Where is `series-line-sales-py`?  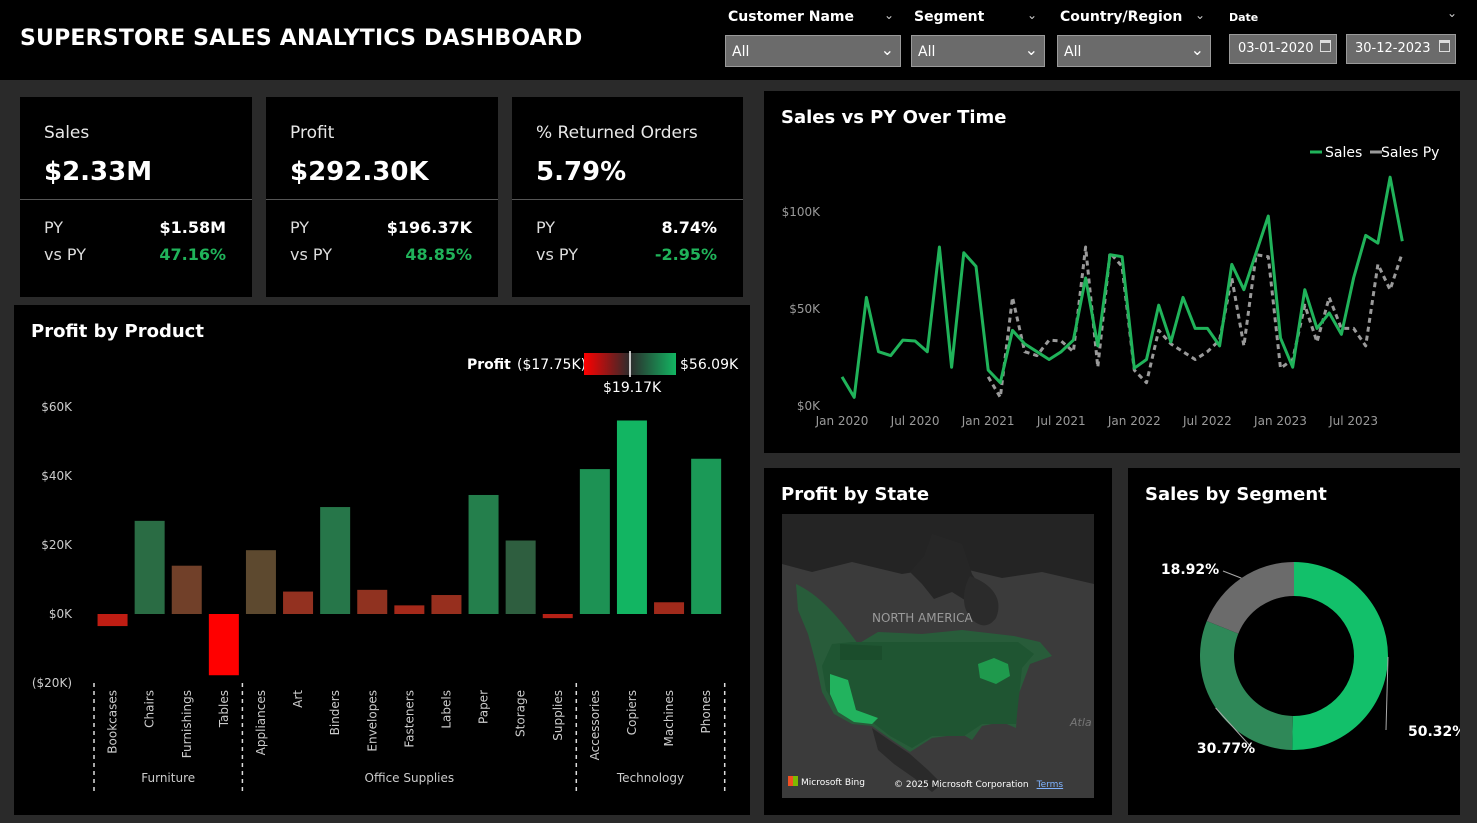
series-line-sales-py is located at coordinates (1195, 322).